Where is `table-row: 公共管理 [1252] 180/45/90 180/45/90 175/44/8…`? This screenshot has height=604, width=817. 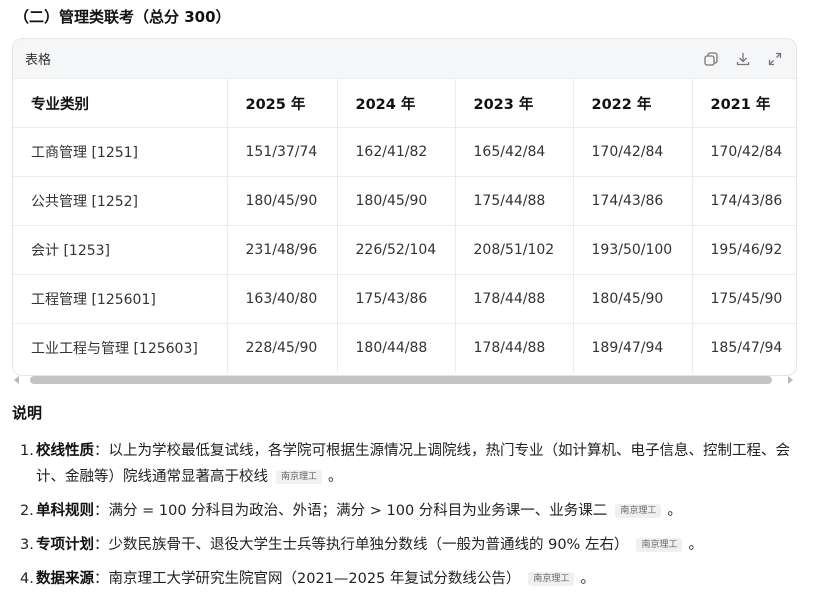
table-row: 公共管理 [1252] 180/45/90 180/45/90 175/44/8… is located at coordinates (404, 201).